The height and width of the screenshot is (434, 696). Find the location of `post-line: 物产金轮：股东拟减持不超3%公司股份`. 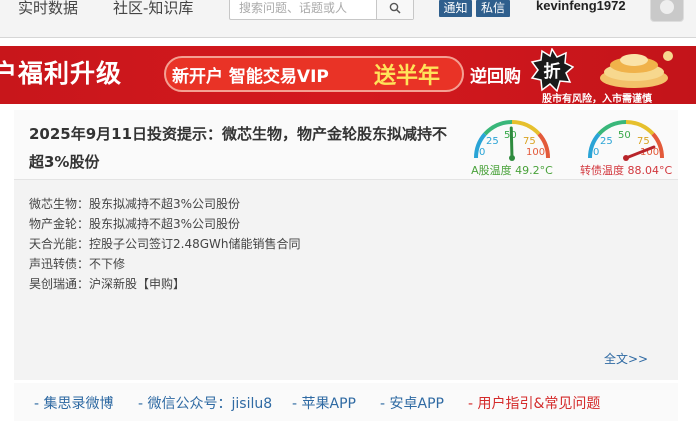

post-line: 物产金轮：股东拟减持不超3%公司股份 is located at coordinates (135, 224).